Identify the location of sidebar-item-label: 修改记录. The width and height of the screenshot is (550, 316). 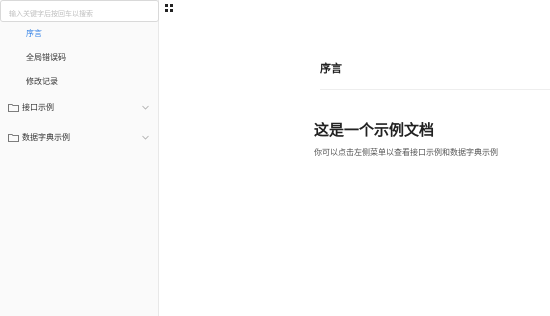
(42, 81).